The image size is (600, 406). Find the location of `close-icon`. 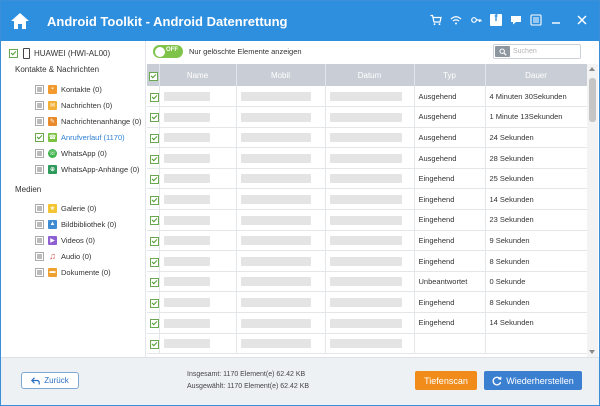

close-icon is located at coordinates (582, 20).